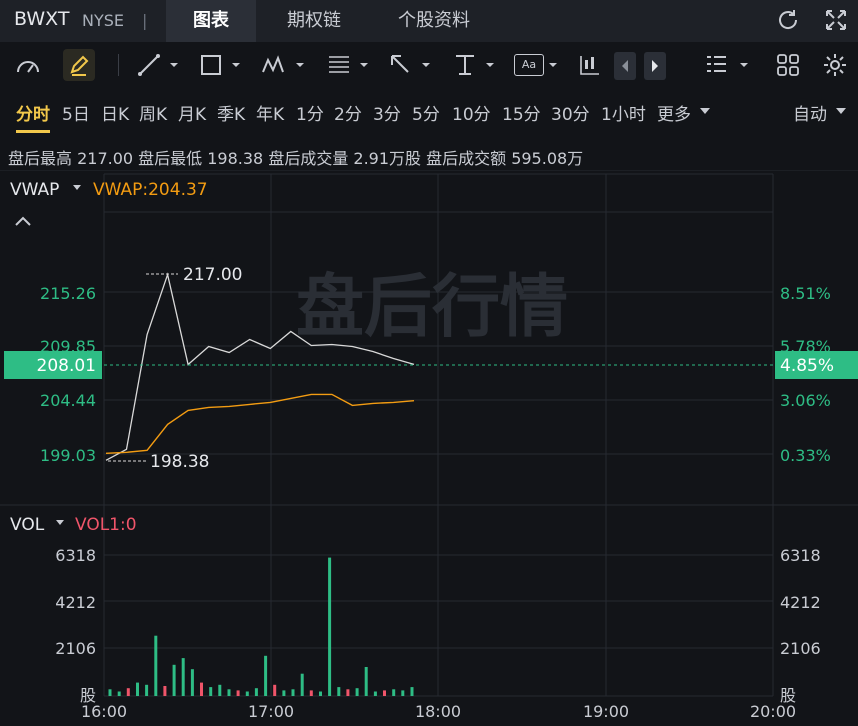 The height and width of the screenshot is (726, 858). I want to click on drawing-toolbar: Aa, so click(429, 65).